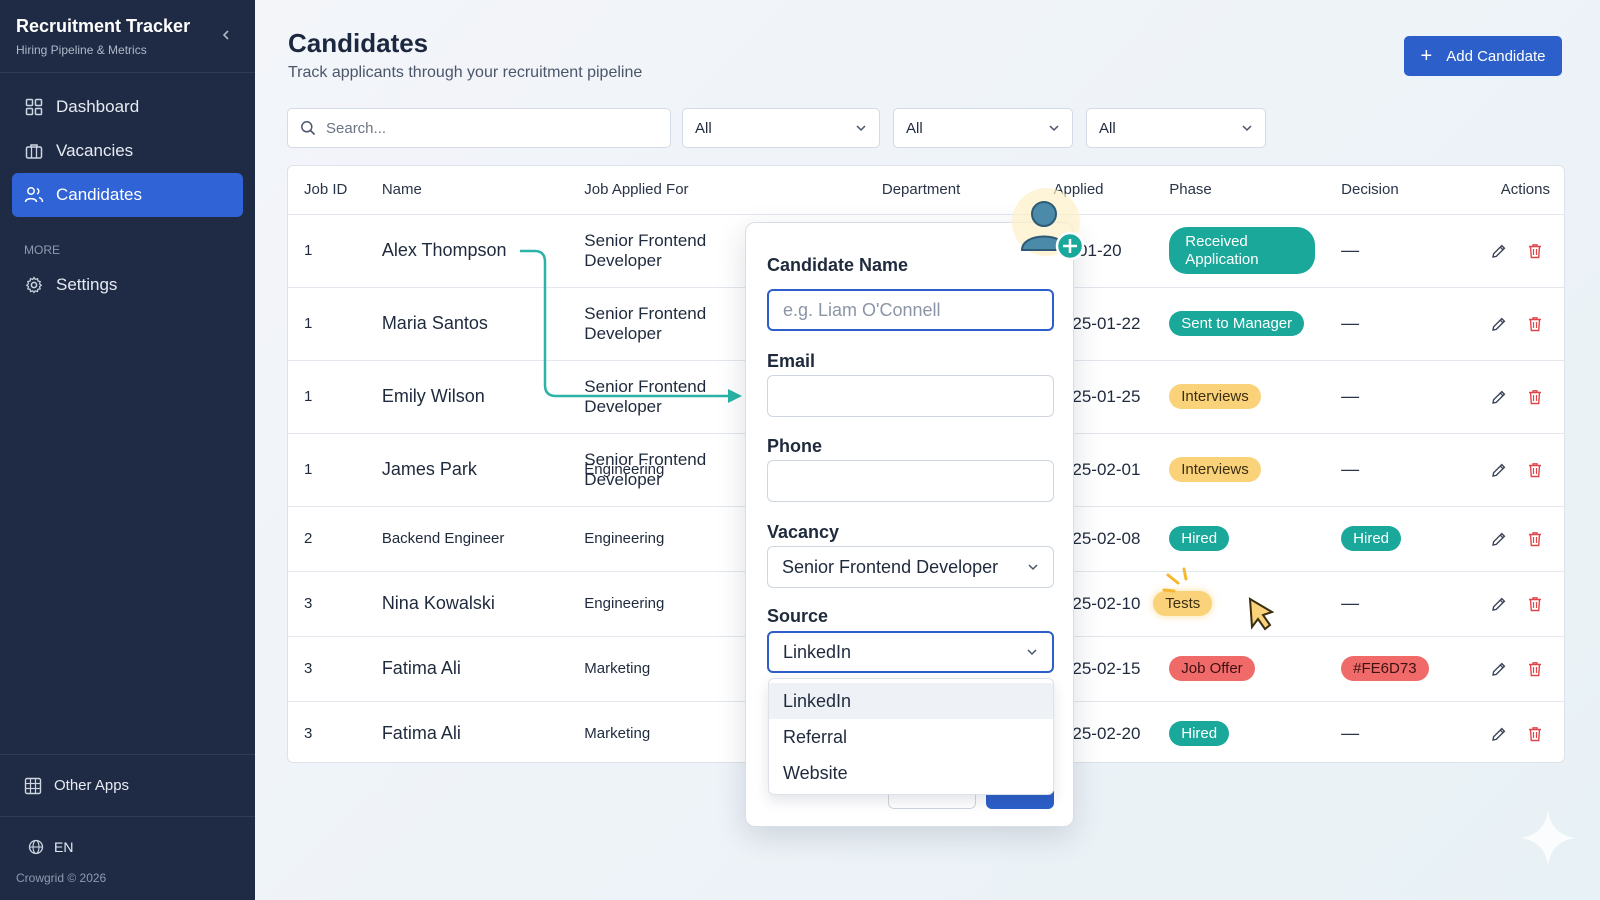 The height and width of the screenshot is (900, 1600). What do you see at coordinates (624, 469) in the screenshot?
I see `job-overlap-text: Engineering` at bounding box center [624, 469].